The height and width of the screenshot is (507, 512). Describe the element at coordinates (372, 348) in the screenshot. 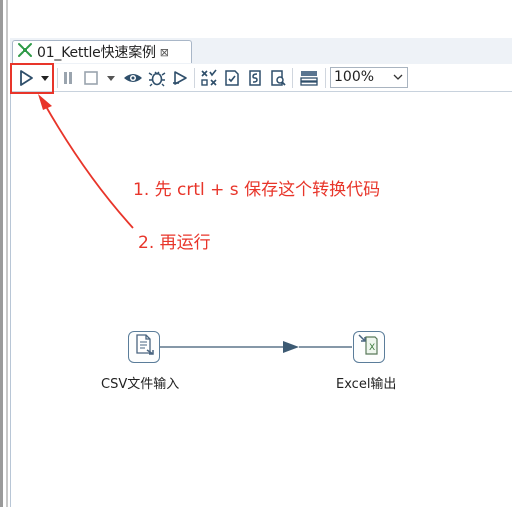

I see `svg-text: X` at that location.